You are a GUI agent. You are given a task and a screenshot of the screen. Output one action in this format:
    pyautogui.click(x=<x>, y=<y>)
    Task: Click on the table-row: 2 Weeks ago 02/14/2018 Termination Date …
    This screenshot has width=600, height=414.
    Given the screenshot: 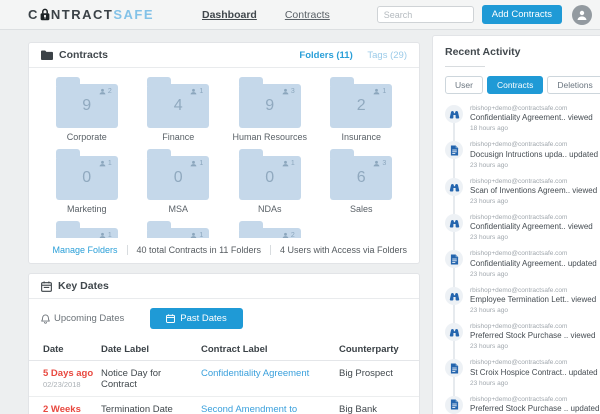 What is the action you would take?
    pyautogui.click(x=224, y=405)
    